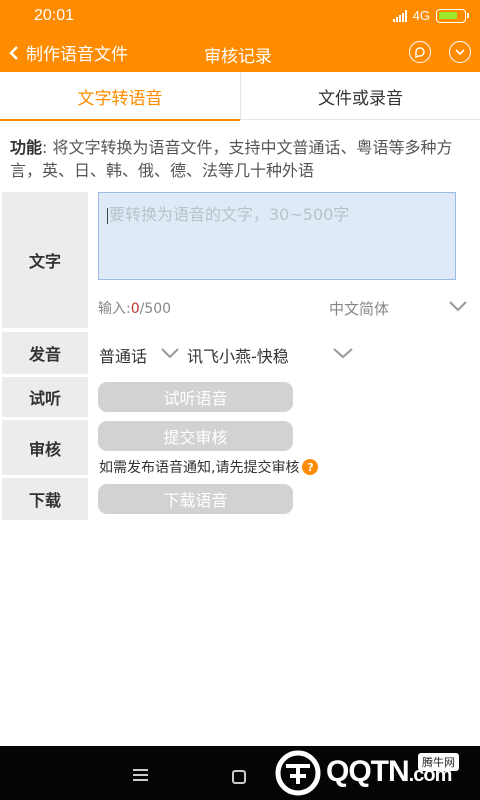  Describe the element at coordinates (45, 447) in the screenshot. I see `review-label: 审核` at that location.